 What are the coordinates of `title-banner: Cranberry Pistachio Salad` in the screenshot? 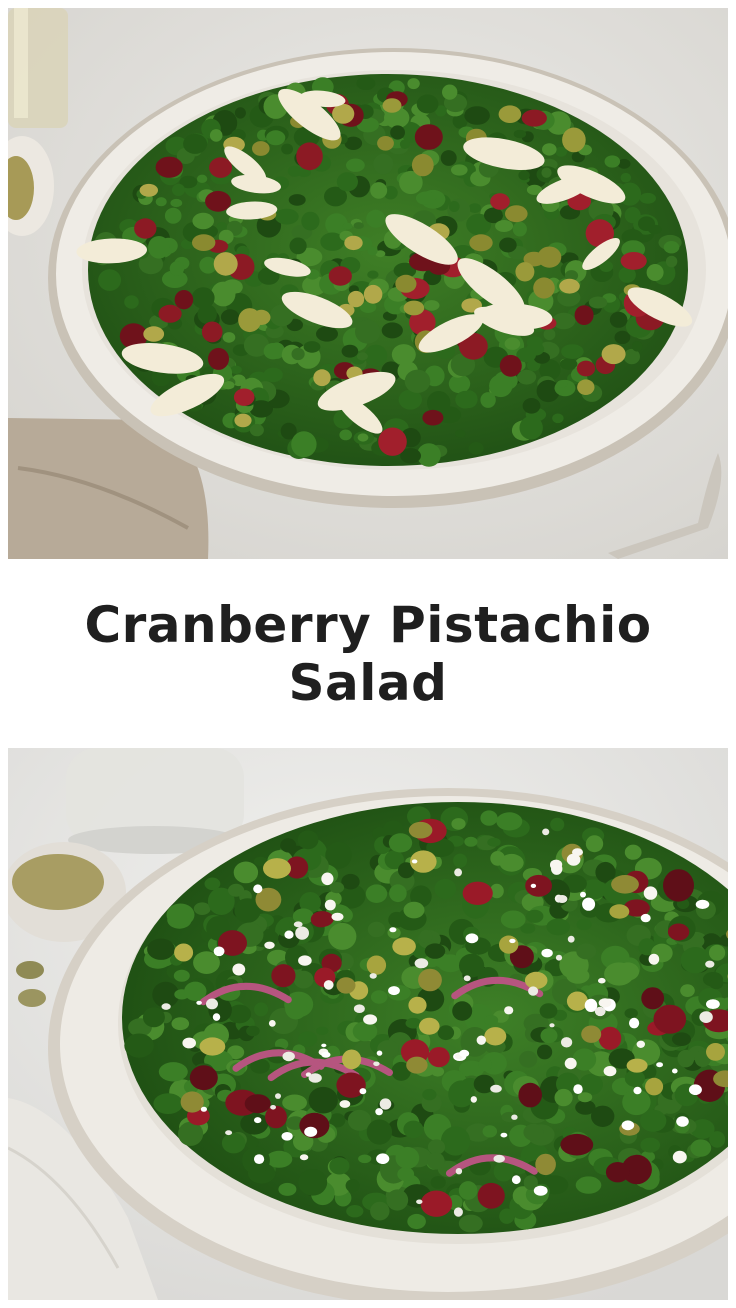 It's located at (368, 653).